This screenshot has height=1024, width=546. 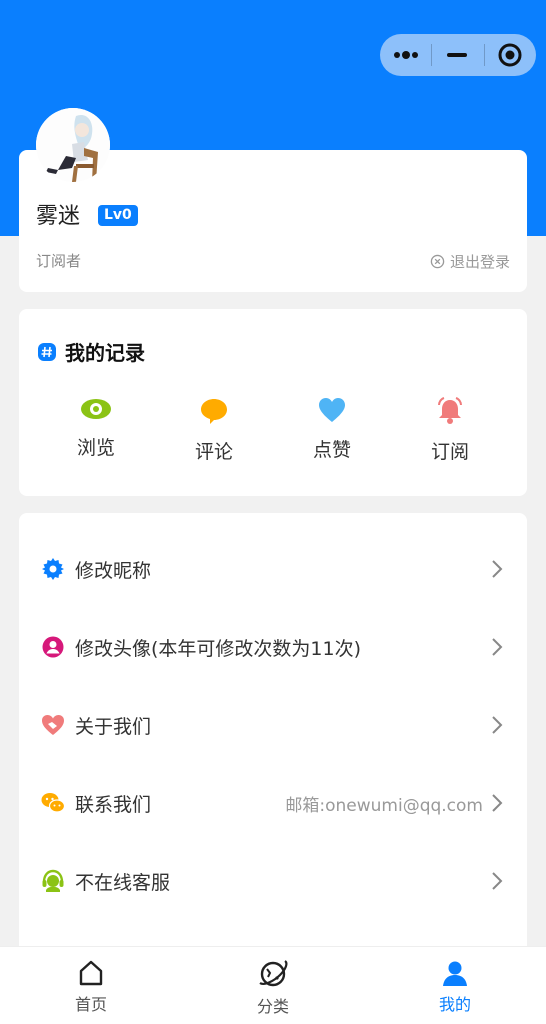 I want to click on record-subscribe: 订阅, so click(x=450, y=430).